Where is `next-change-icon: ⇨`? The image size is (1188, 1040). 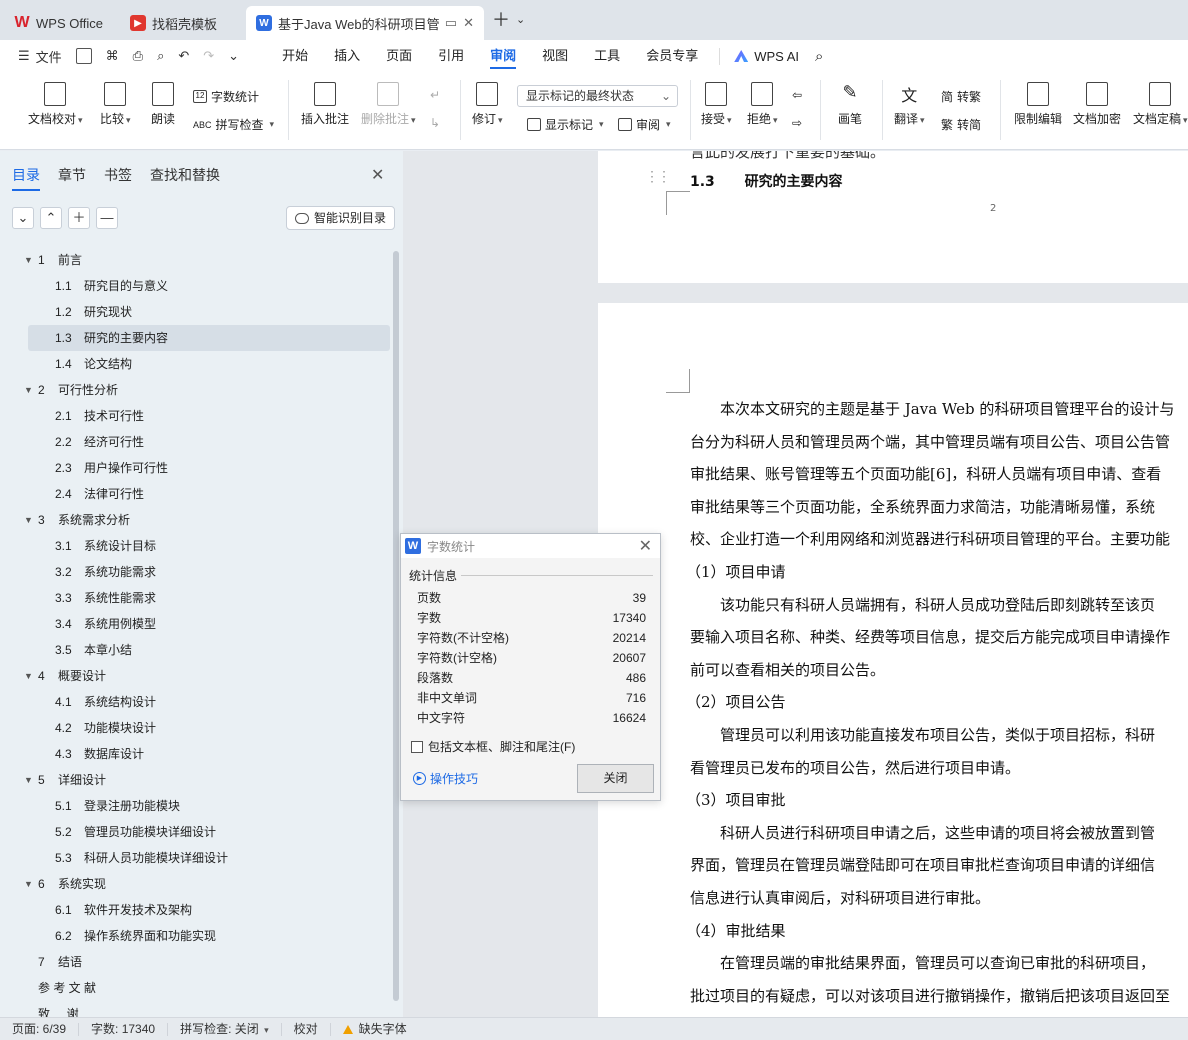
next-change-icon: ⇨ is located at coordinates (797, 123).